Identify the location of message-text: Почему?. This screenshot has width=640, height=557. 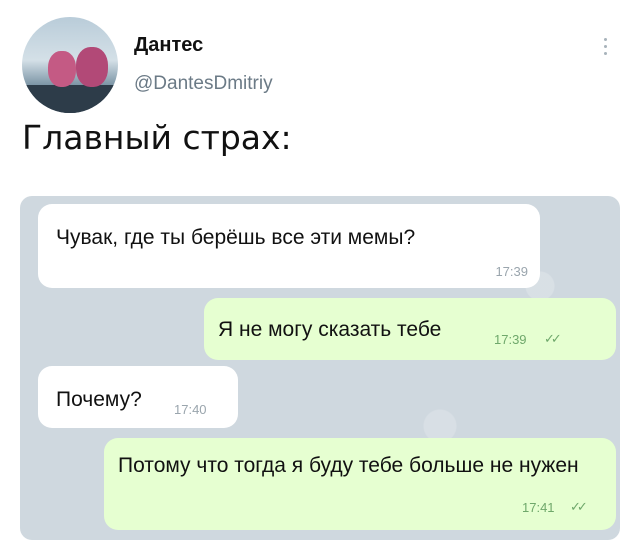
(99, 399).